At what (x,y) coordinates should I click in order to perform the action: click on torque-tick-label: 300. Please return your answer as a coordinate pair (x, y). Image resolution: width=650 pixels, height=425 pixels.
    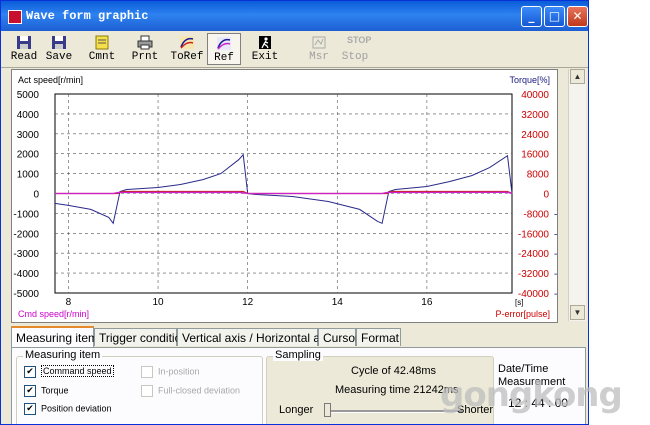
    Looking at the image, I should click on (557, 135).